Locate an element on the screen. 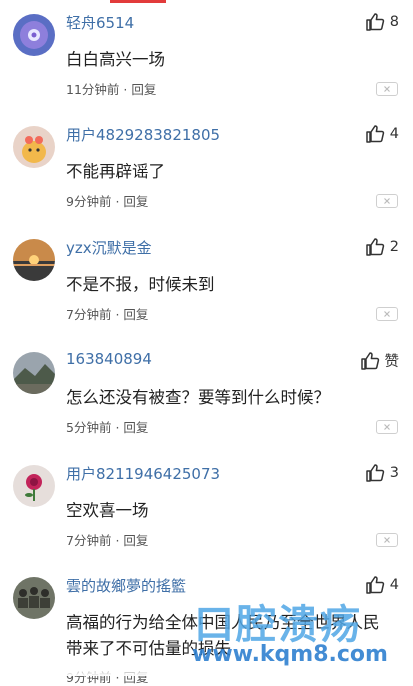 The width and height of the screenshot is (413, 686). comment-text: 怎么还没有被查？要等到什么时候？ is located at coordinates (198, 397).